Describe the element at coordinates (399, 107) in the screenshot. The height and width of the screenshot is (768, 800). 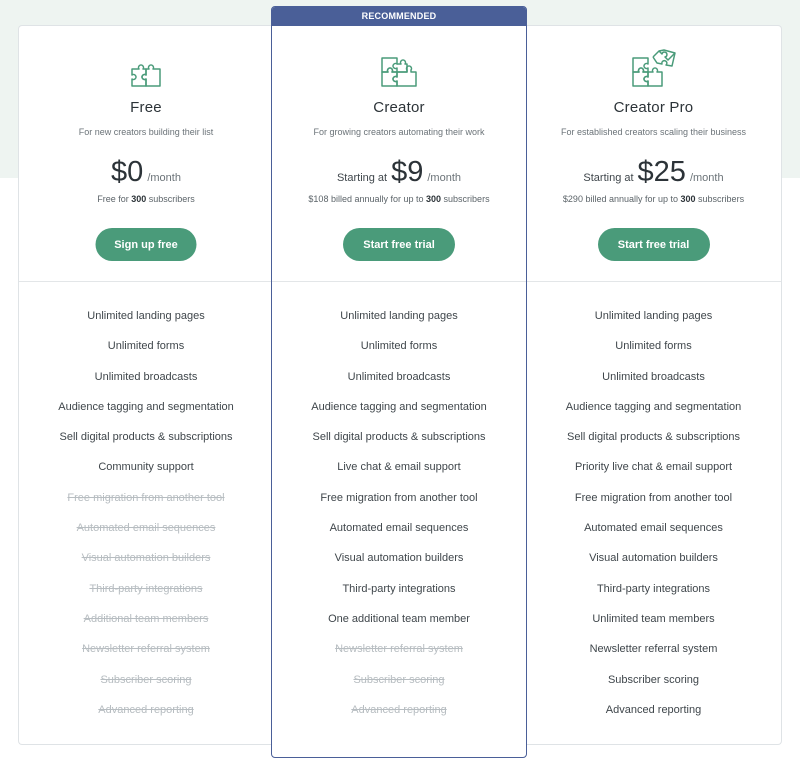
I see `plan-name: Creator` at that location.